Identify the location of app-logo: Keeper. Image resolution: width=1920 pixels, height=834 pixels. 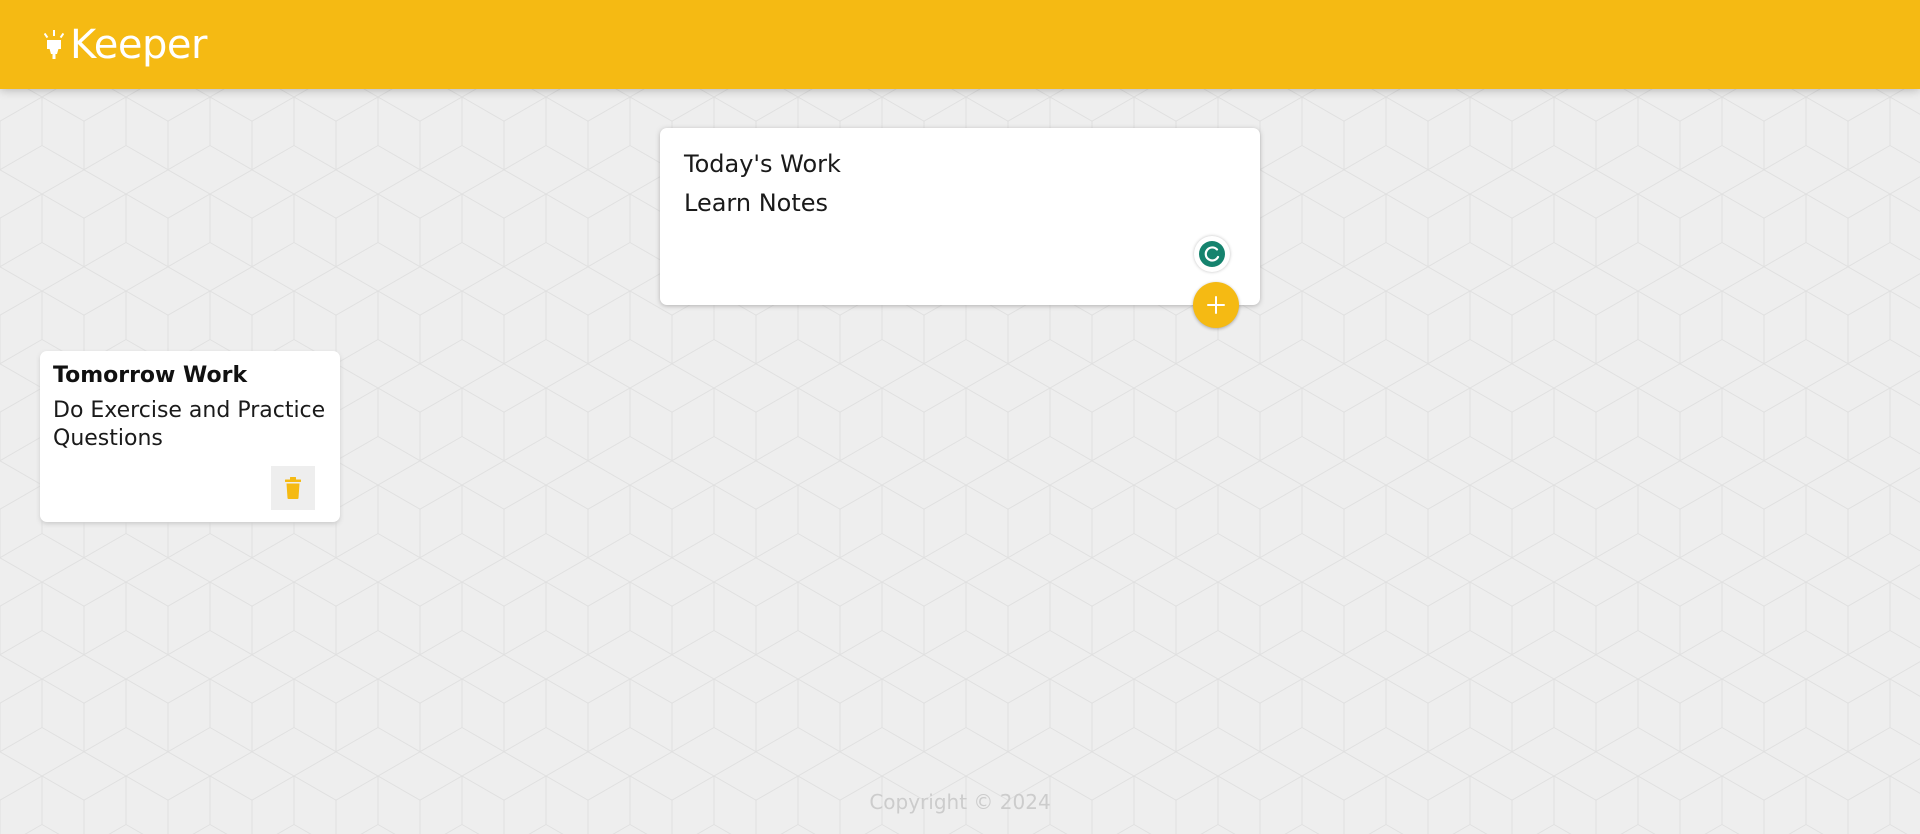
(125, 45).